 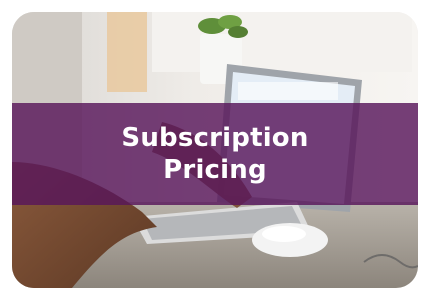 I want to click on plant-leaf, so click(x=238, y=32).